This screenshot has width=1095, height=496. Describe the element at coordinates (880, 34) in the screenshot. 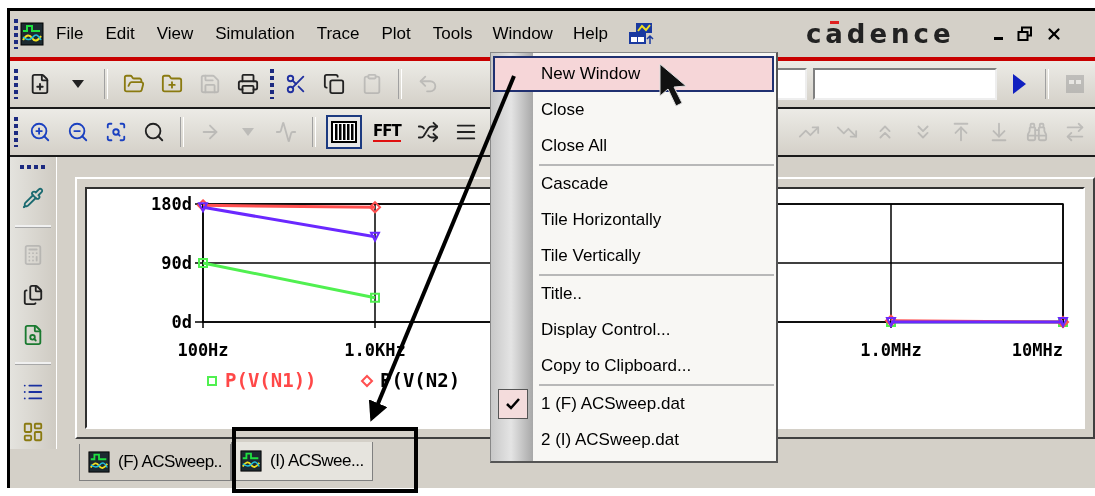

I see `logo-text: cadence` at that location.